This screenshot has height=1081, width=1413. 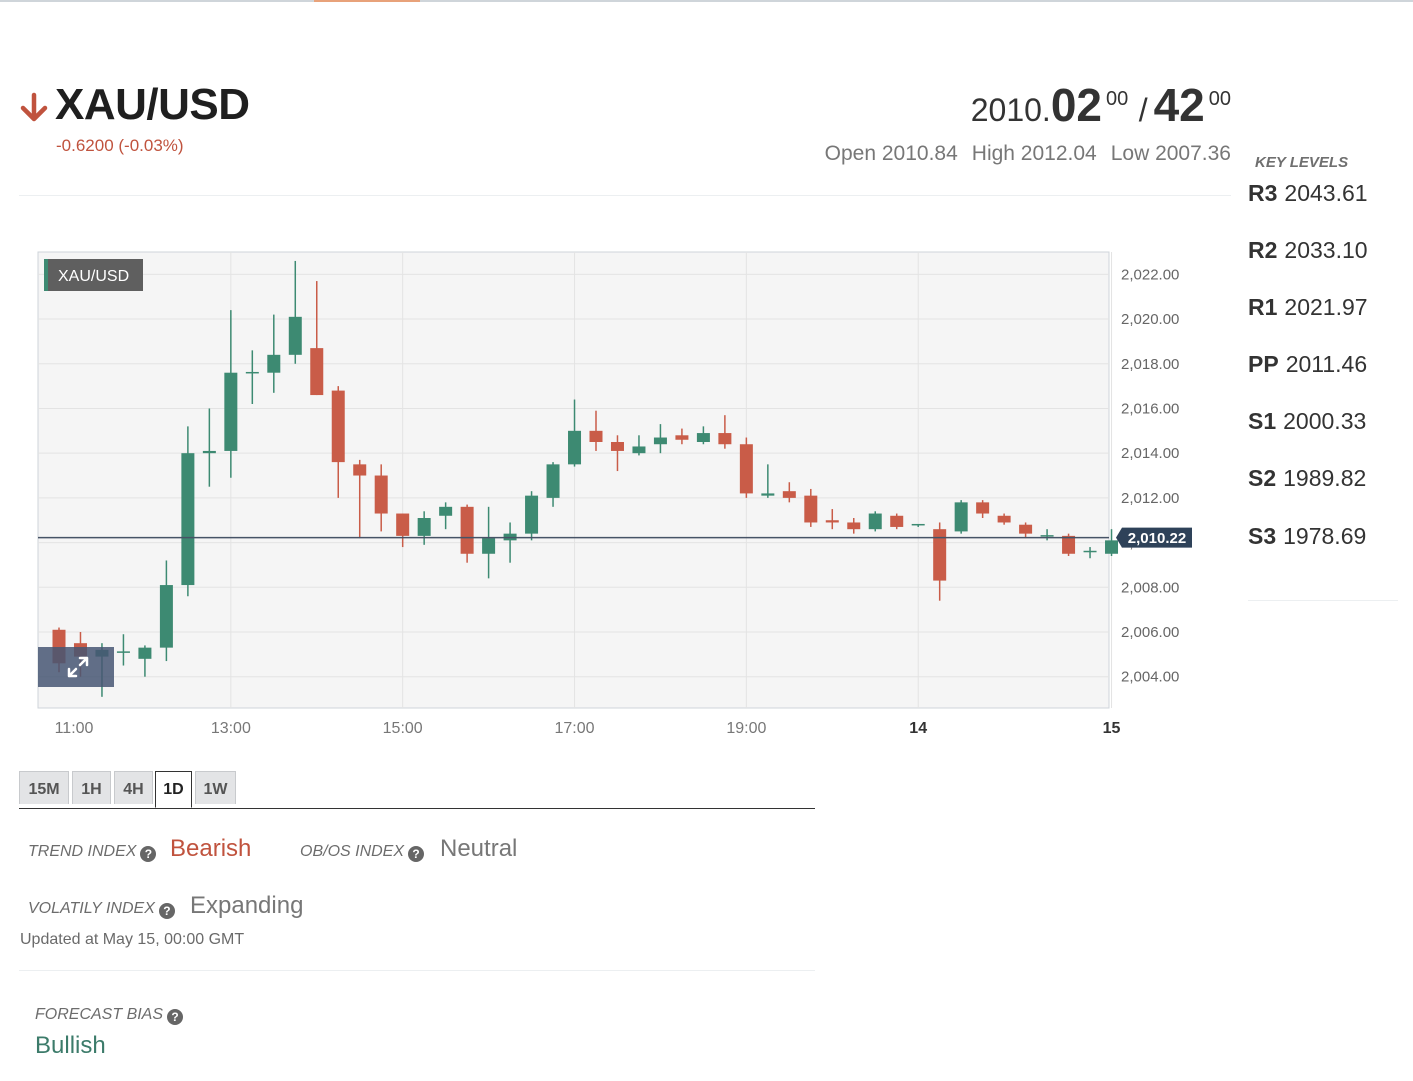 I want to click on bid-main: 02, so click(x=1076, y=105).